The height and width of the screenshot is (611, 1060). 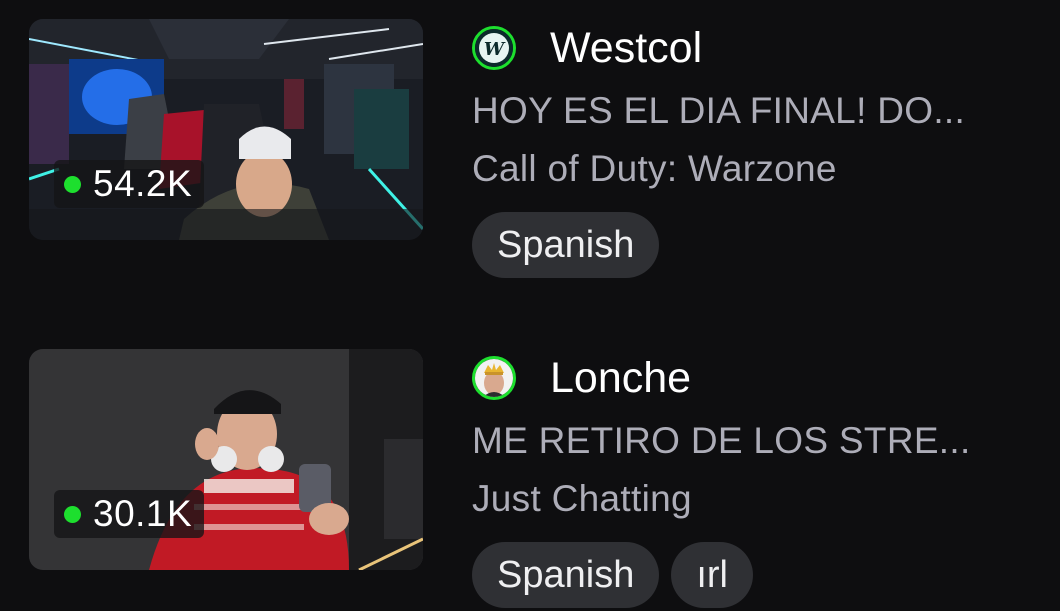 What do you see at coordinates (712, 575) in the screenshot?
I see `tag-irl: ırl` at bounding box center [712, 575].